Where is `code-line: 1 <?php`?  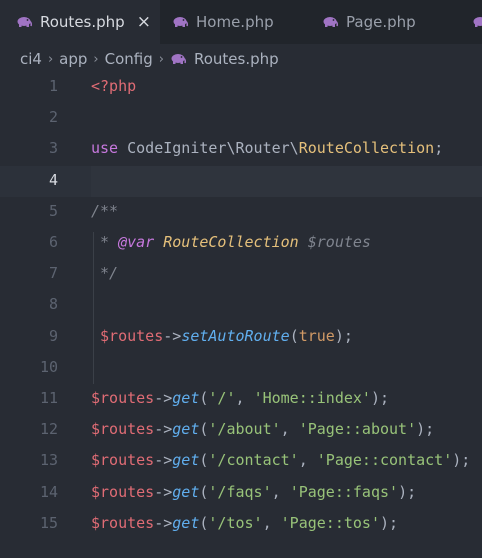 code-line: 1 <?php is located at coordinates (241, 87).